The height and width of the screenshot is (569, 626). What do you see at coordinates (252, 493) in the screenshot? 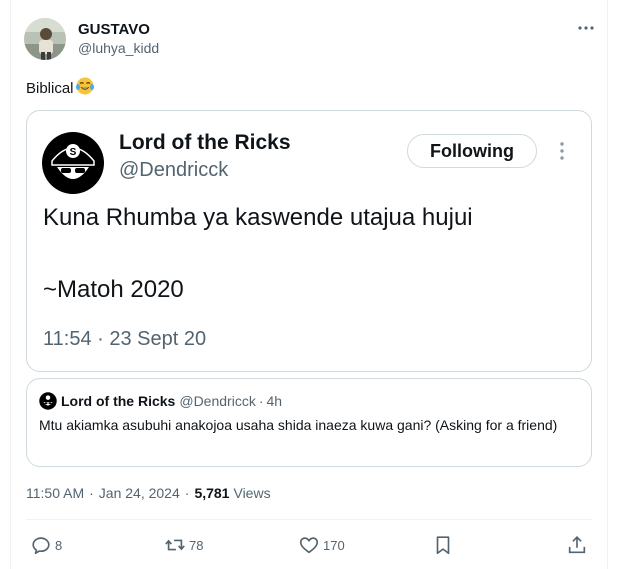
I see `views-label: Views` at bounding box center [252, 493].